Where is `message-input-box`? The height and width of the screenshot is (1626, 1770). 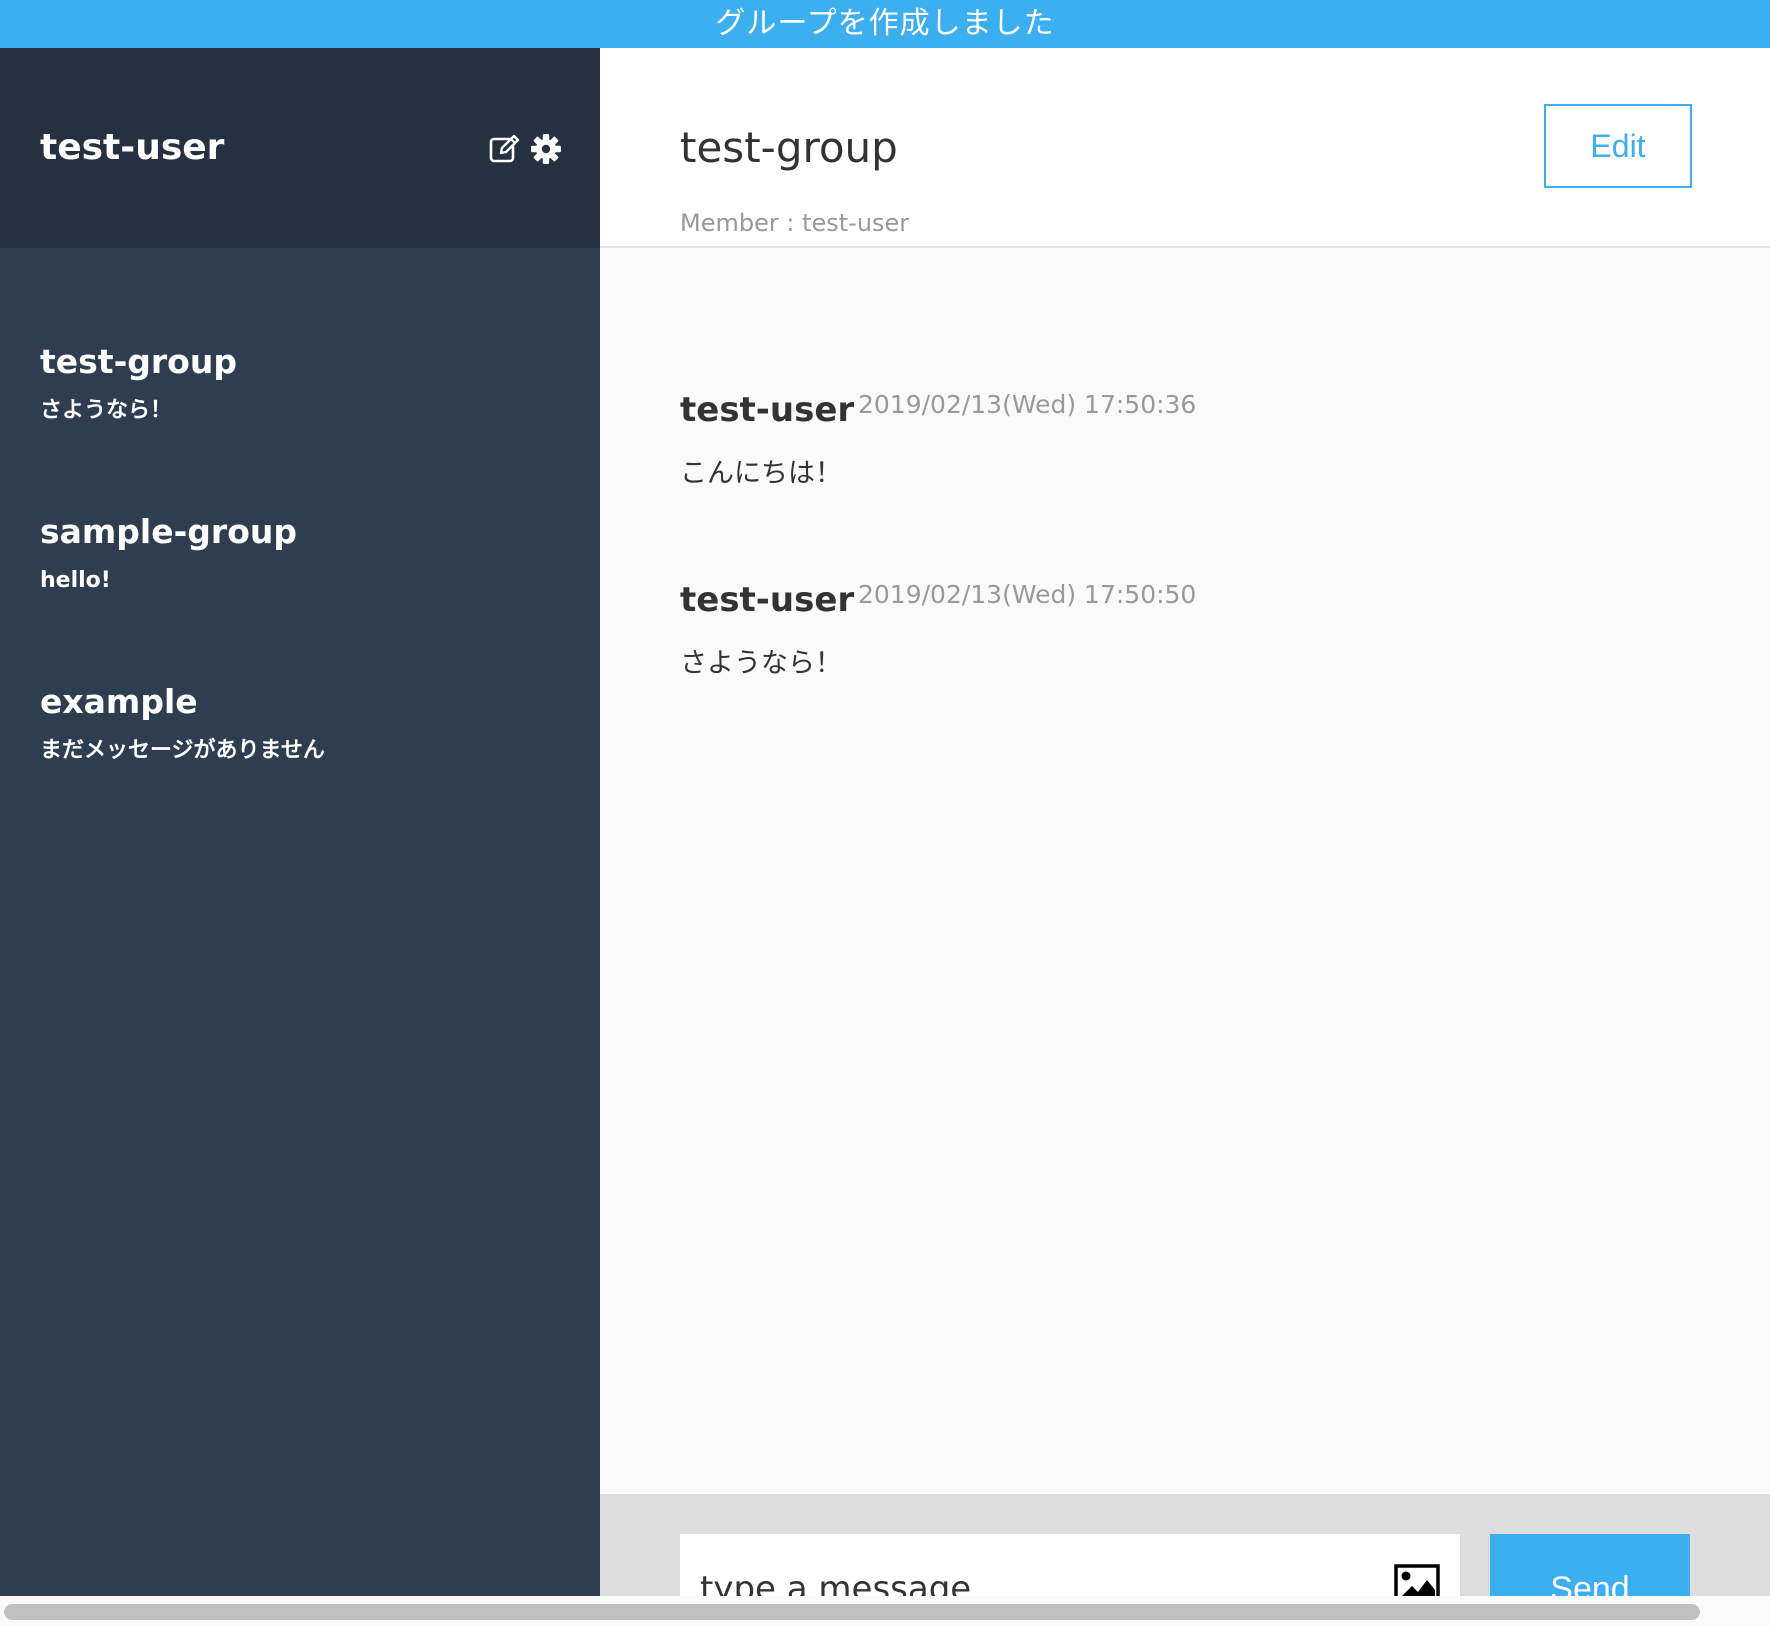 message-input-box is located at coordinates (1070, 1565).